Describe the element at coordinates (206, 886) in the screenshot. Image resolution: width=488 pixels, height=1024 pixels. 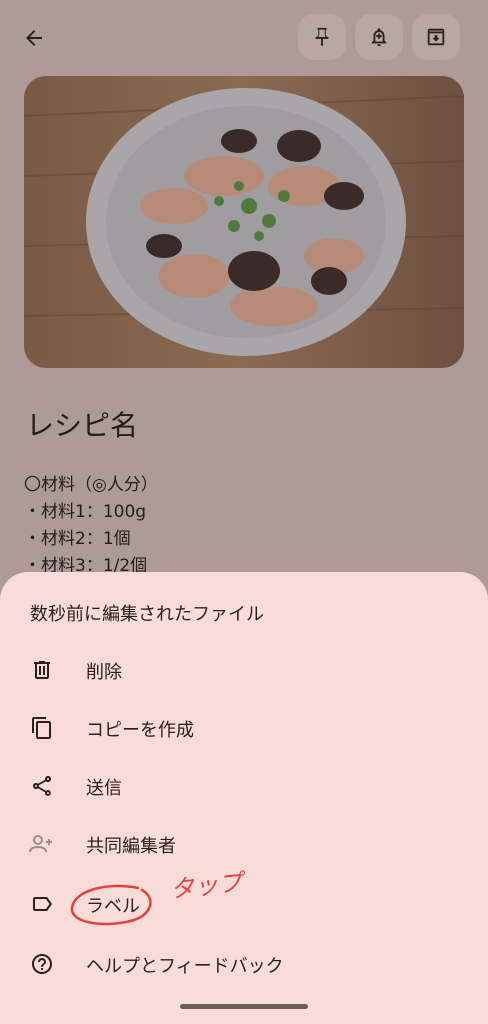
I see `annotation-text: タップ` at that location.